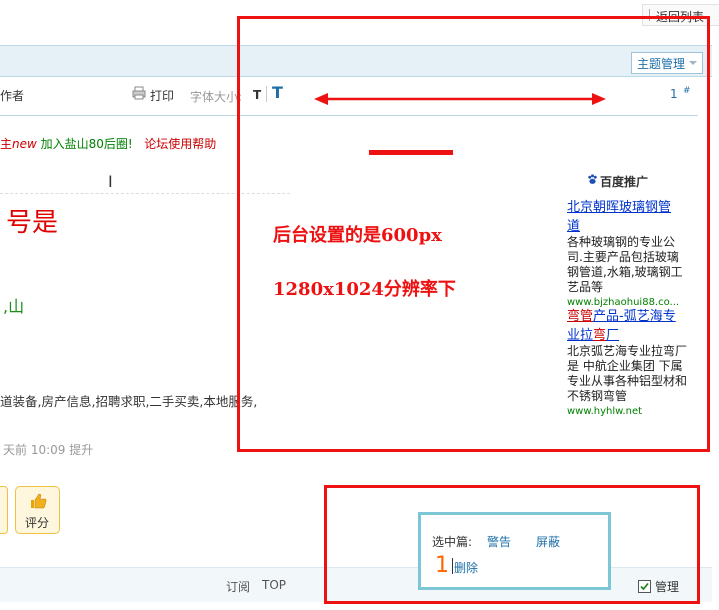  What do you see at coordinates (466, 567) in the screenshot?
I see `delete-button: 删除` at bounding box center [466, 567].